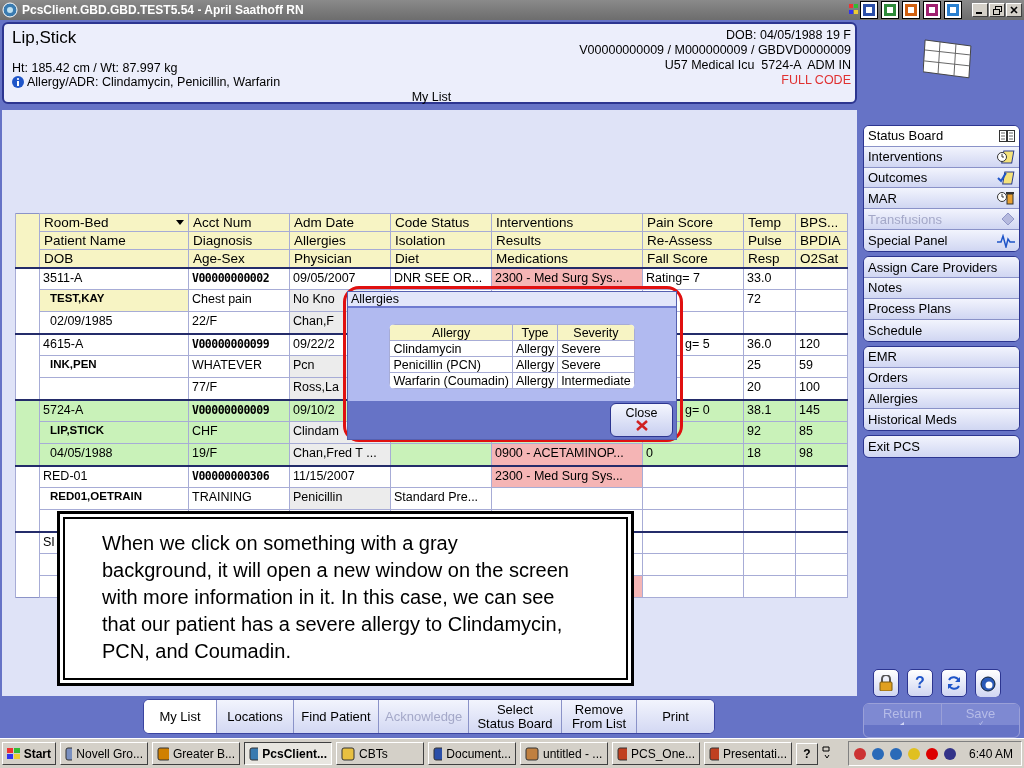 This screenshot has width=1024, height=768. I want to click on restore-button, so click(997, 10).